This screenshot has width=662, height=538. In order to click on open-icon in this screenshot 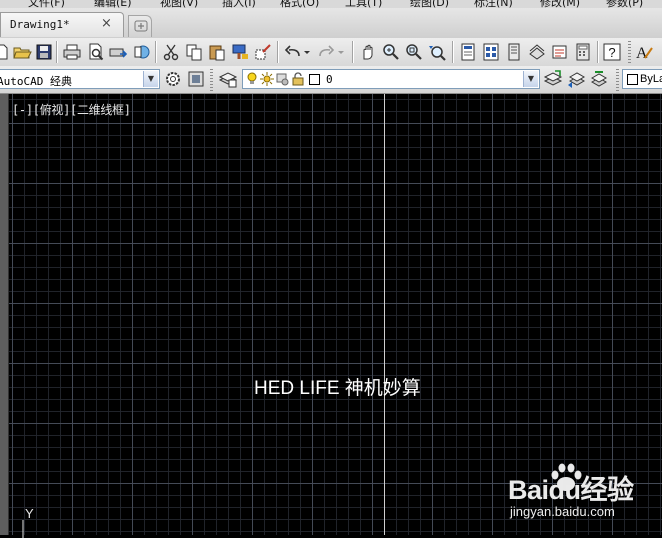, I will do `click(22, 53)`.